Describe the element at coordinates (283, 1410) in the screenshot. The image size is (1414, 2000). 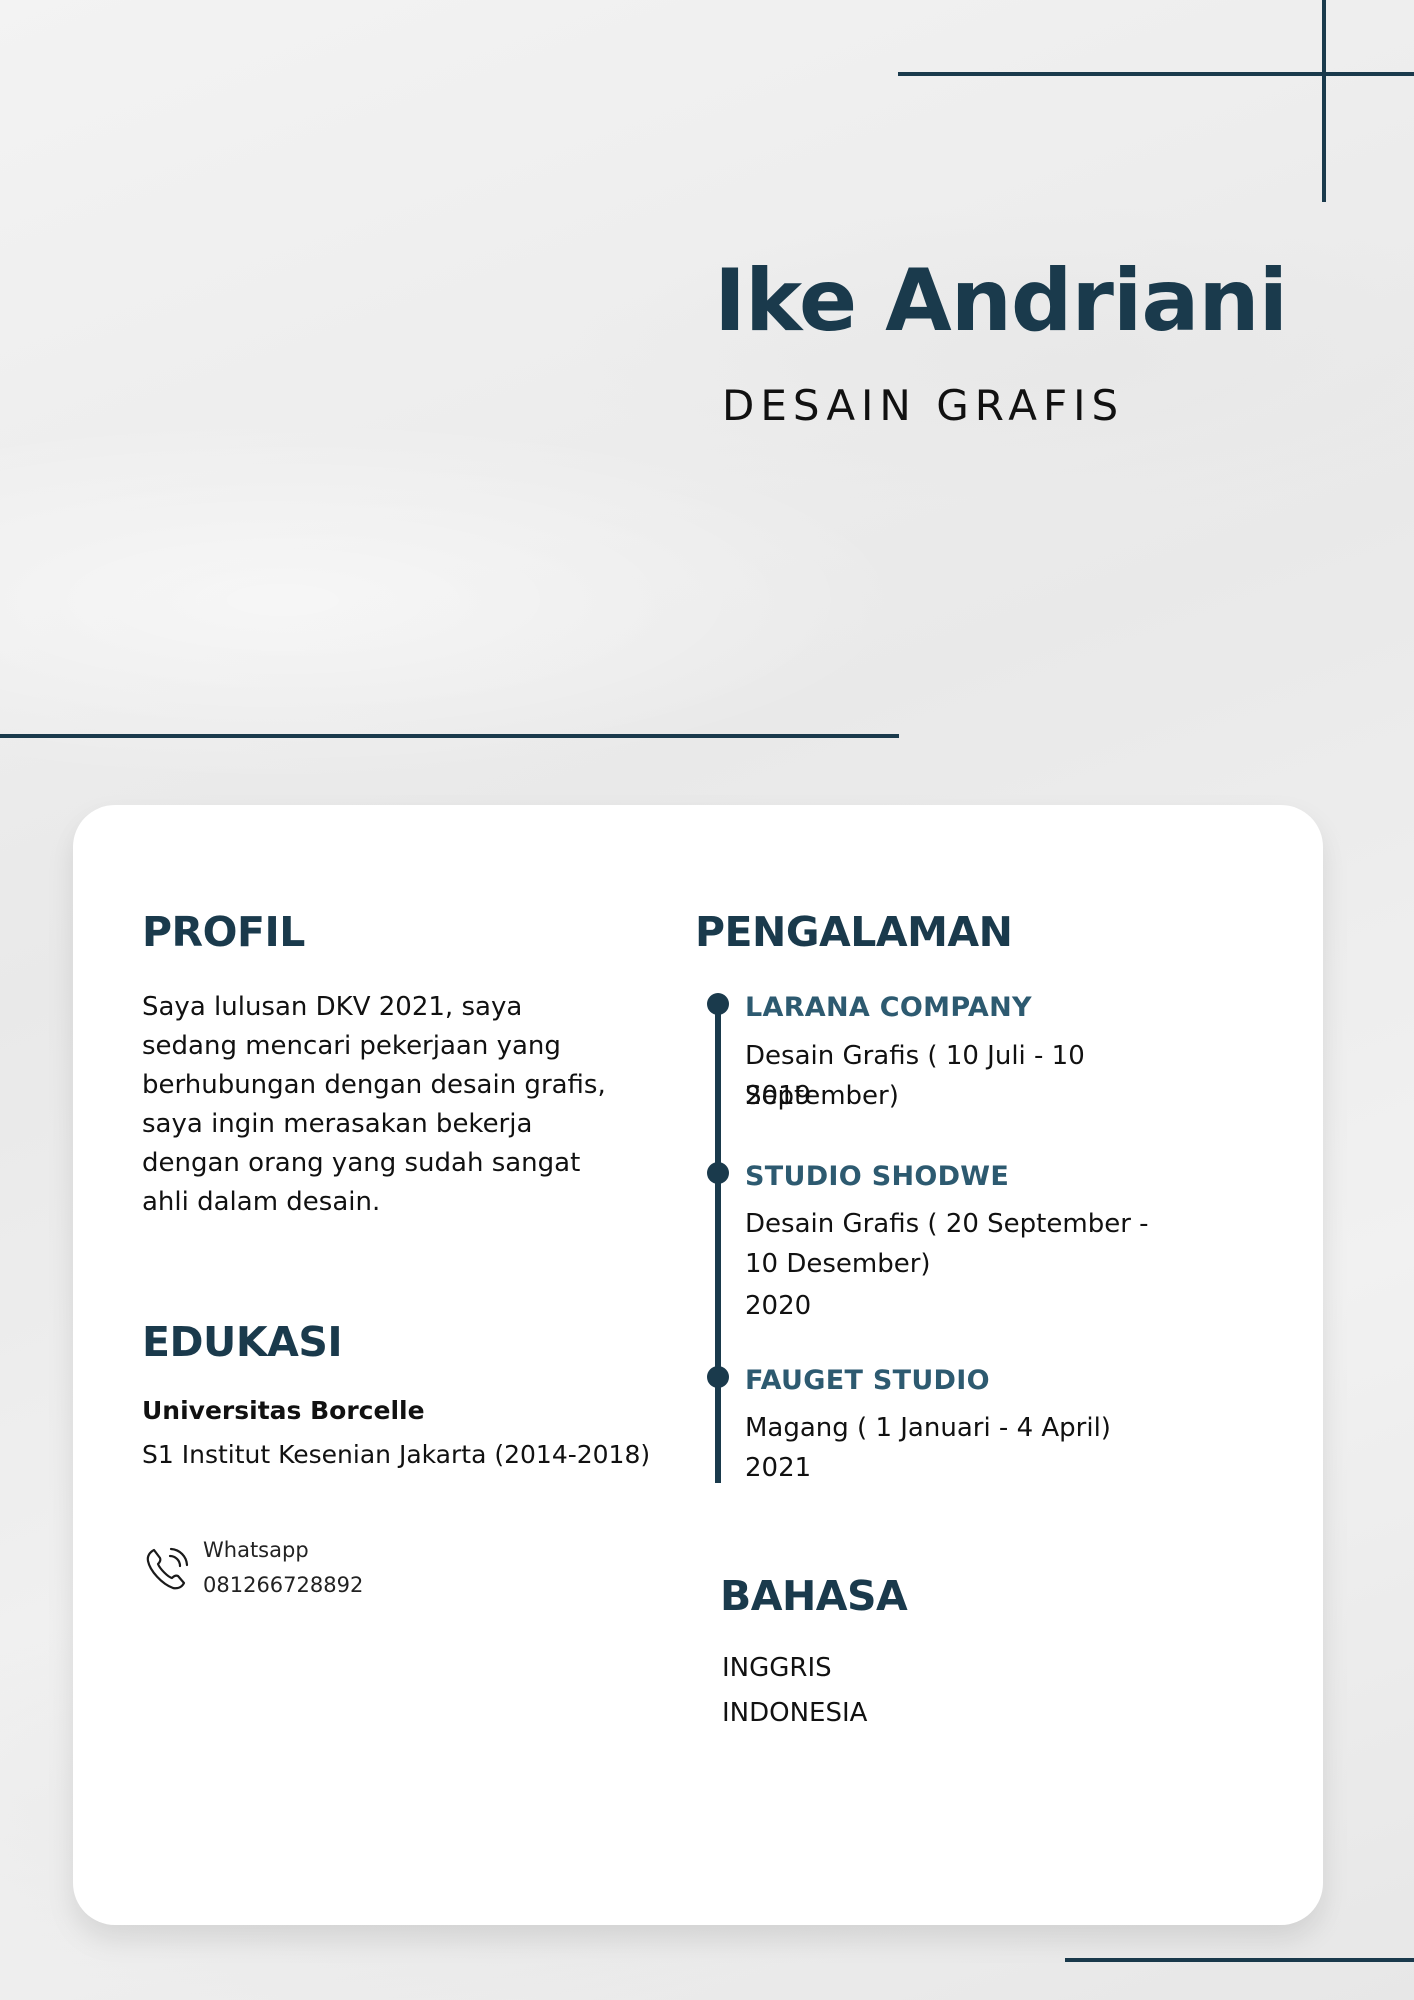
I see `education-school: Universitas Borcelle` at that location.